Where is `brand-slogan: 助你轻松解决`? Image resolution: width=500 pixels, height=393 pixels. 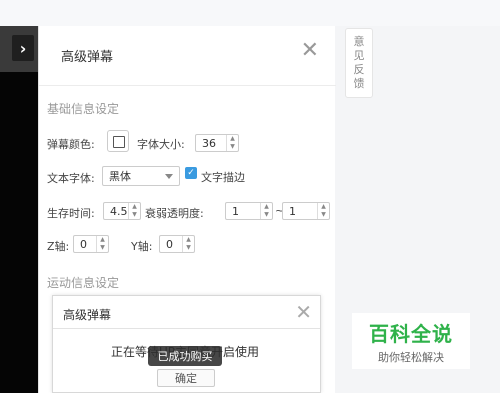 brand-slogan: 助你轻松解决 is located at coordinates (411, 357).